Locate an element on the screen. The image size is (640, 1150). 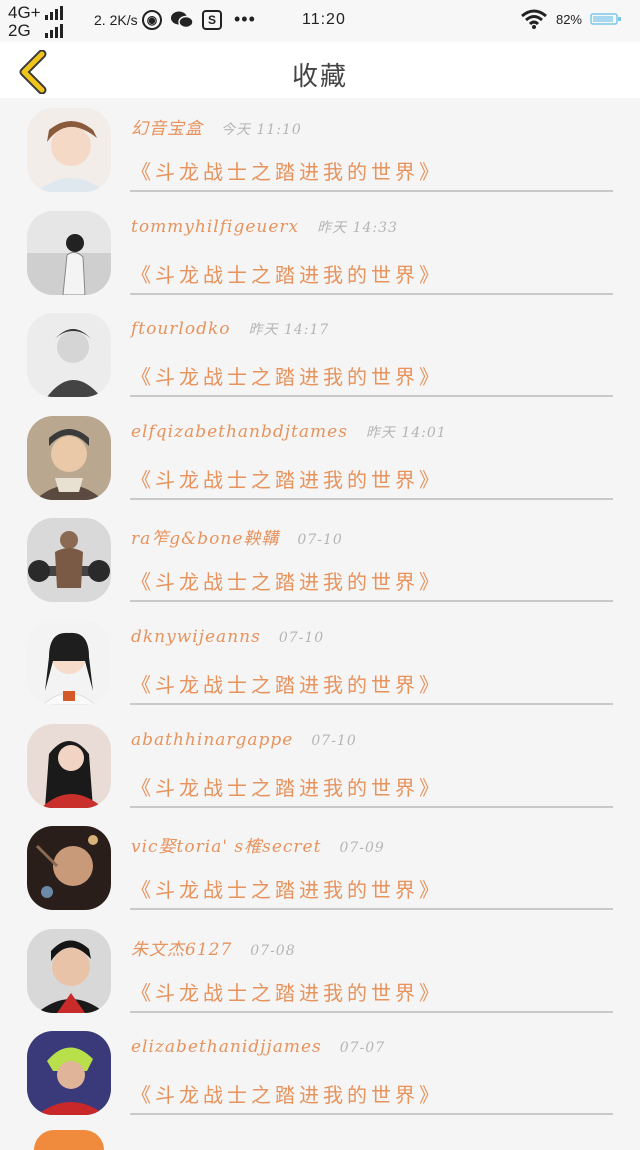
list-item: 幻音宝盒 今天 11:10 《斗龙战士之踏进我的世界》 is located at coordinates (320, 149).